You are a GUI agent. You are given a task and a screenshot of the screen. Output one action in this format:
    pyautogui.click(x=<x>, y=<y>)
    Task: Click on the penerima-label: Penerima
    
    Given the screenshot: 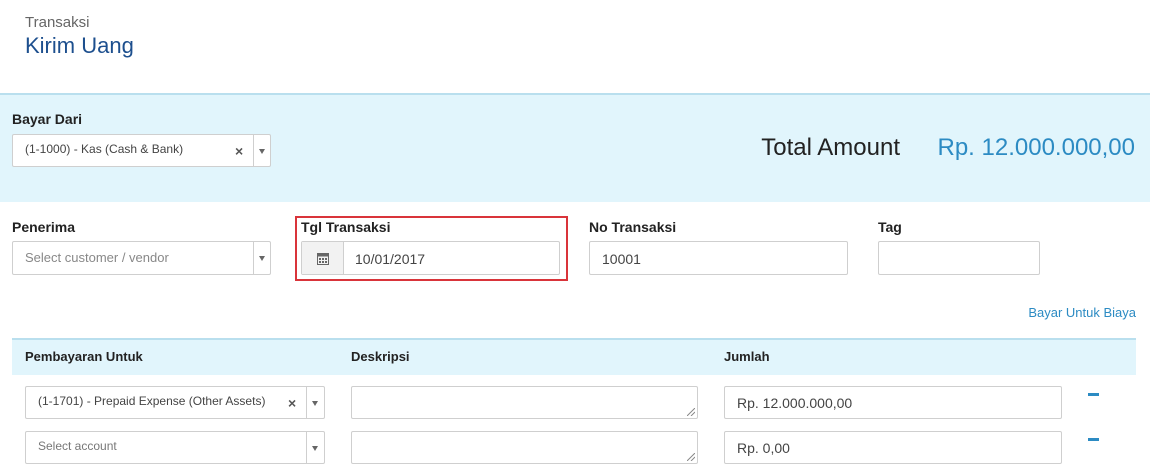 What is the action you would take?
    pyautogui.click(x=44, y=227)
    